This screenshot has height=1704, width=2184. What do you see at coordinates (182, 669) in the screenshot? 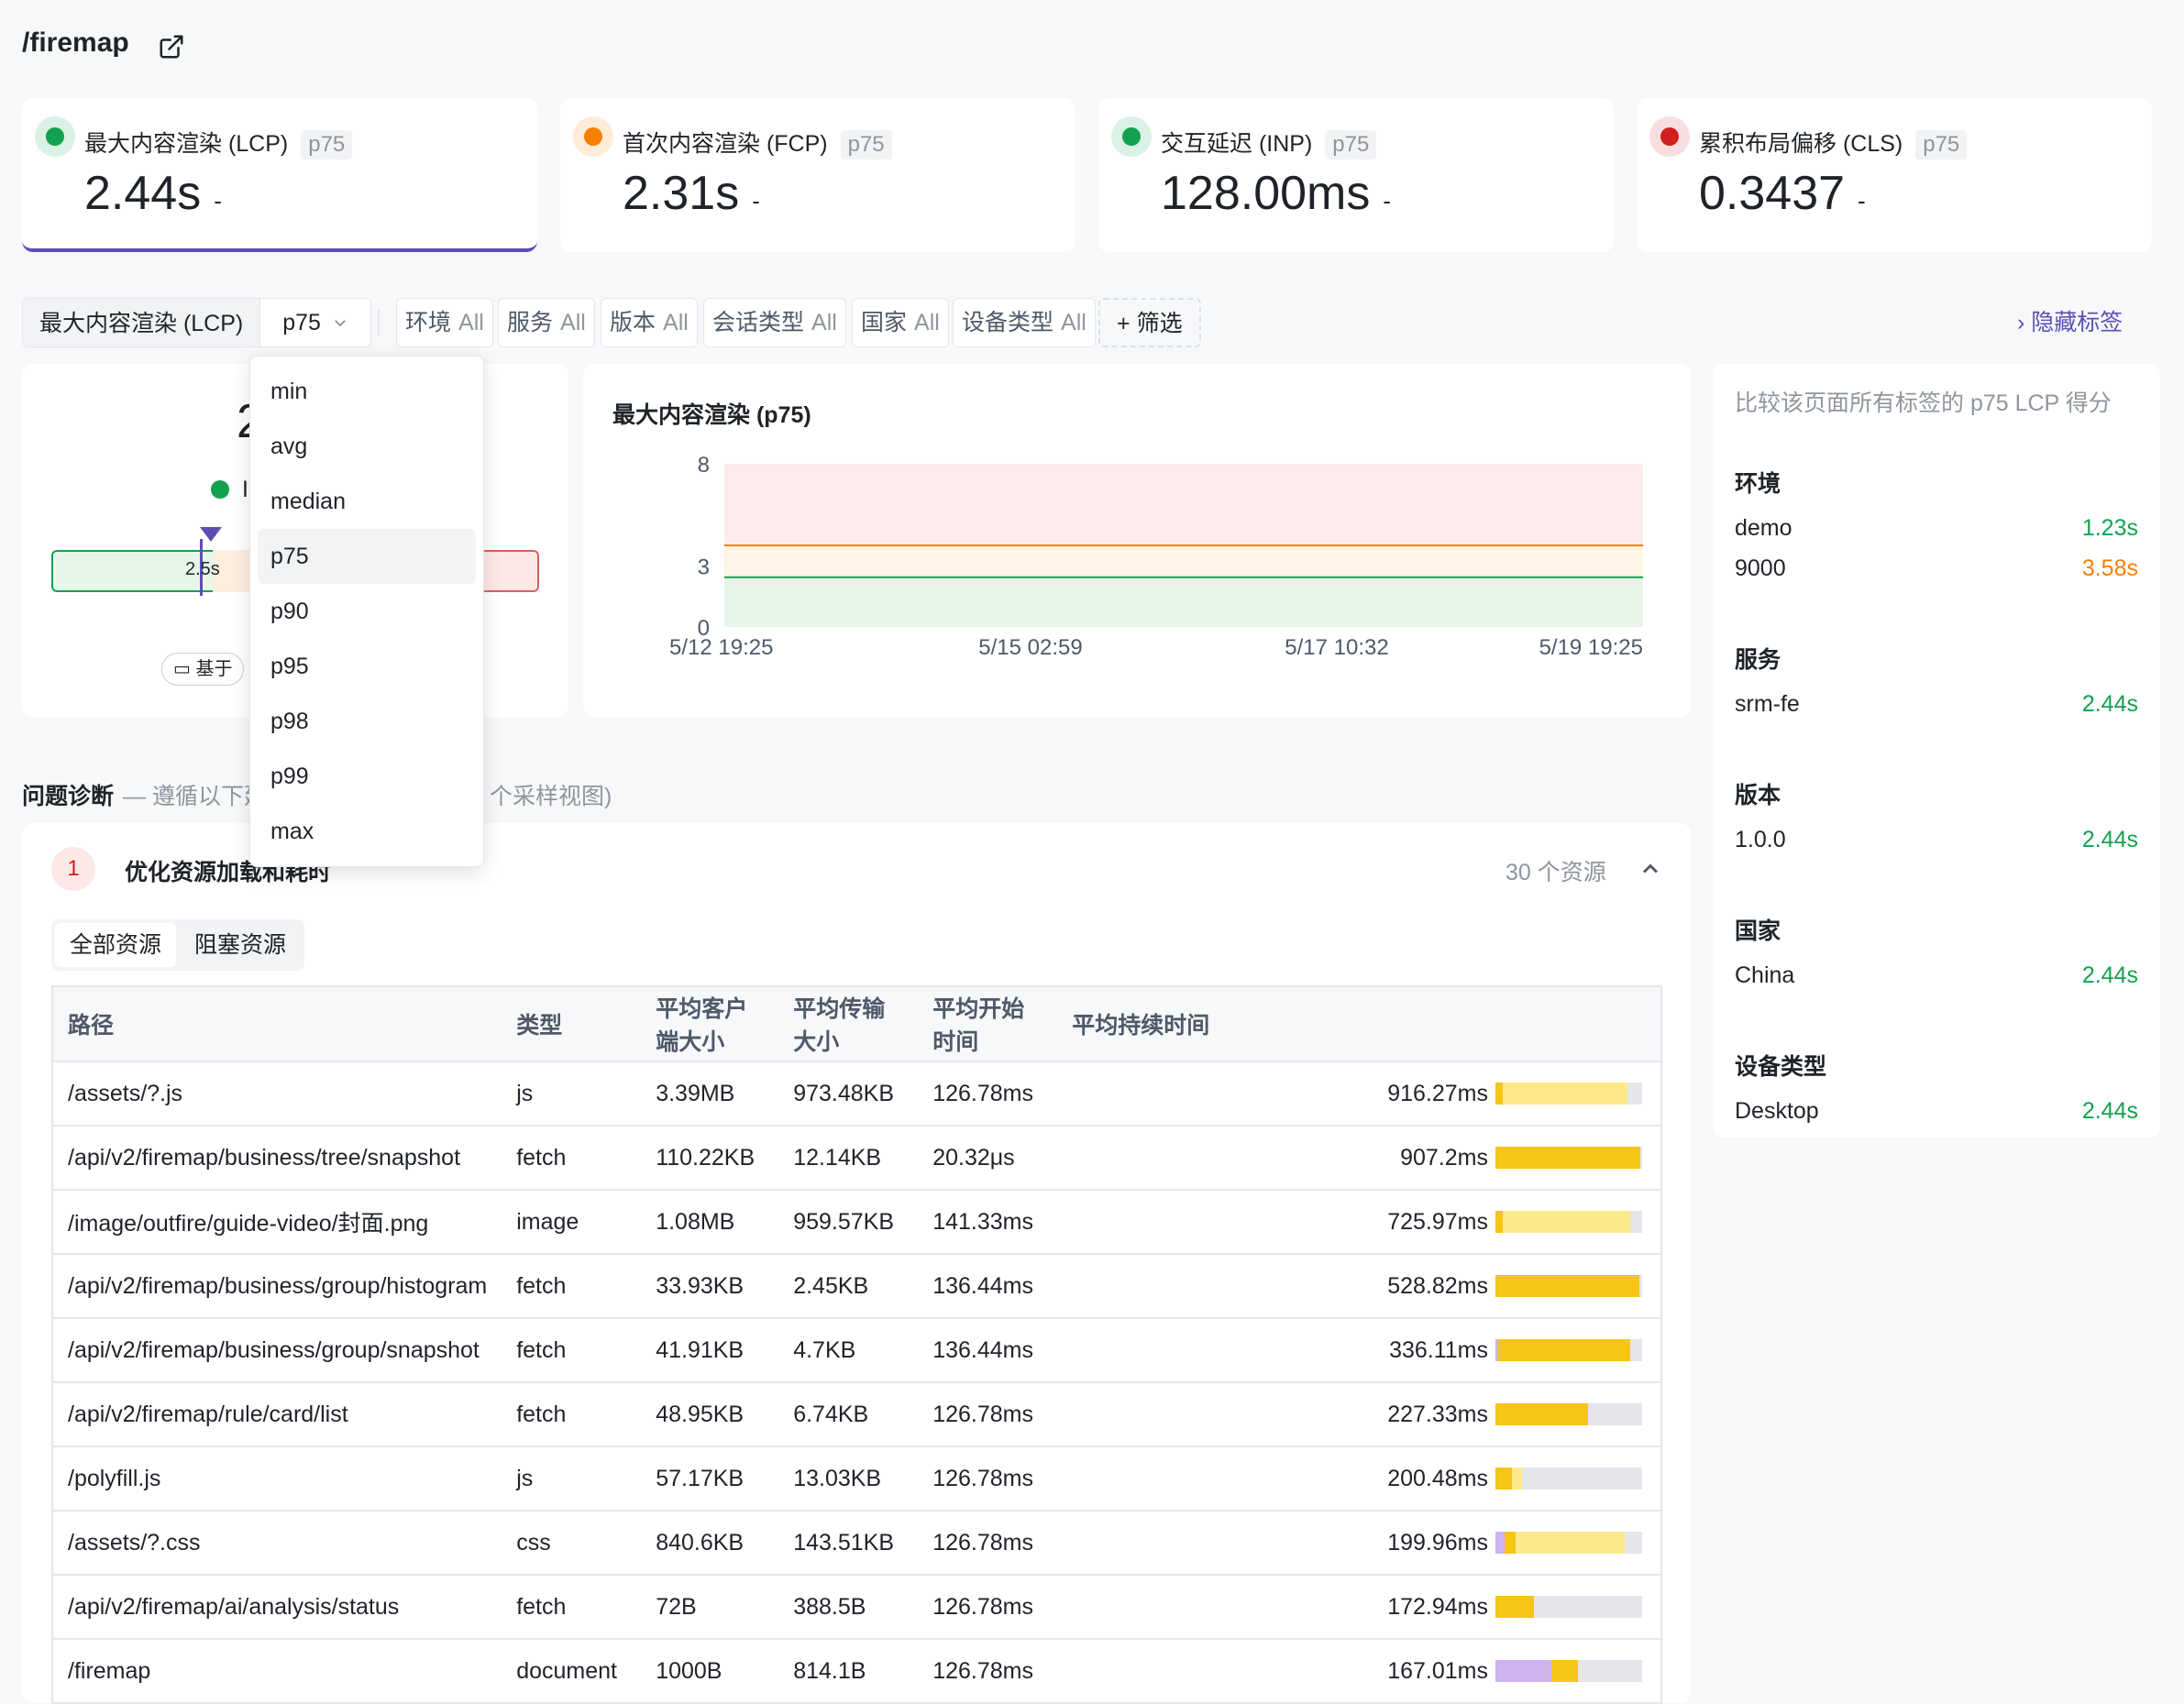
I see `monitor-icon: ▭` at bounding box center [182, 669].